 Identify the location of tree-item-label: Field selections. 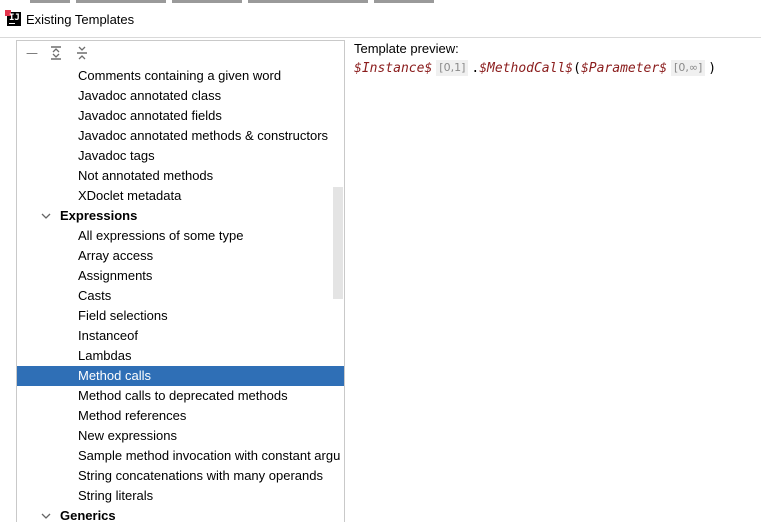
(123, 315).